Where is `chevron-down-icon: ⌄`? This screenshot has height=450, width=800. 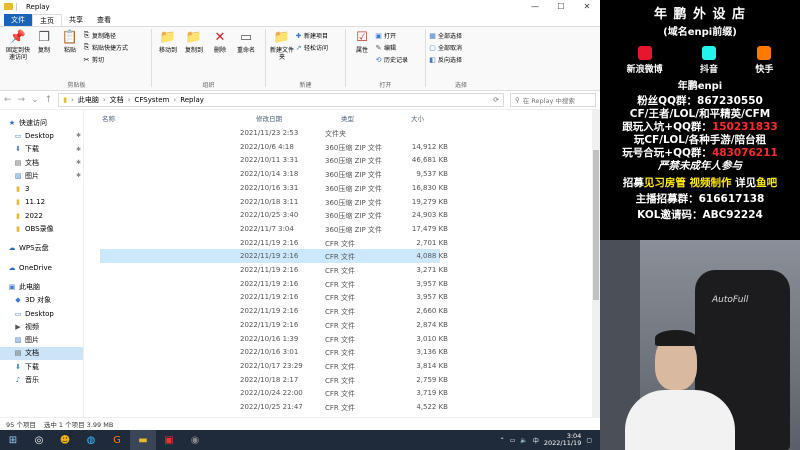
chevron-down-icon: ⌄ is located at coordinates (35, 100).